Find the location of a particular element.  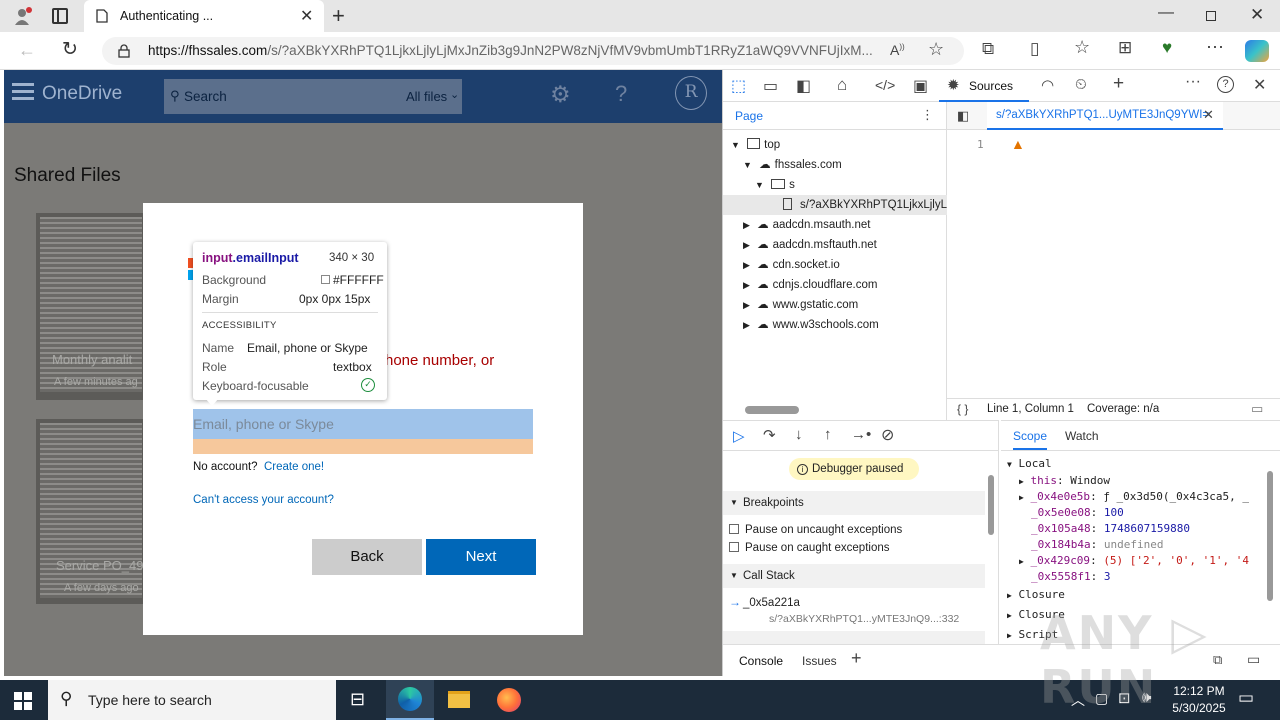

tree-item-domain: ▶ ☁ www.w3schools.com is located at coordinates (811, 325).